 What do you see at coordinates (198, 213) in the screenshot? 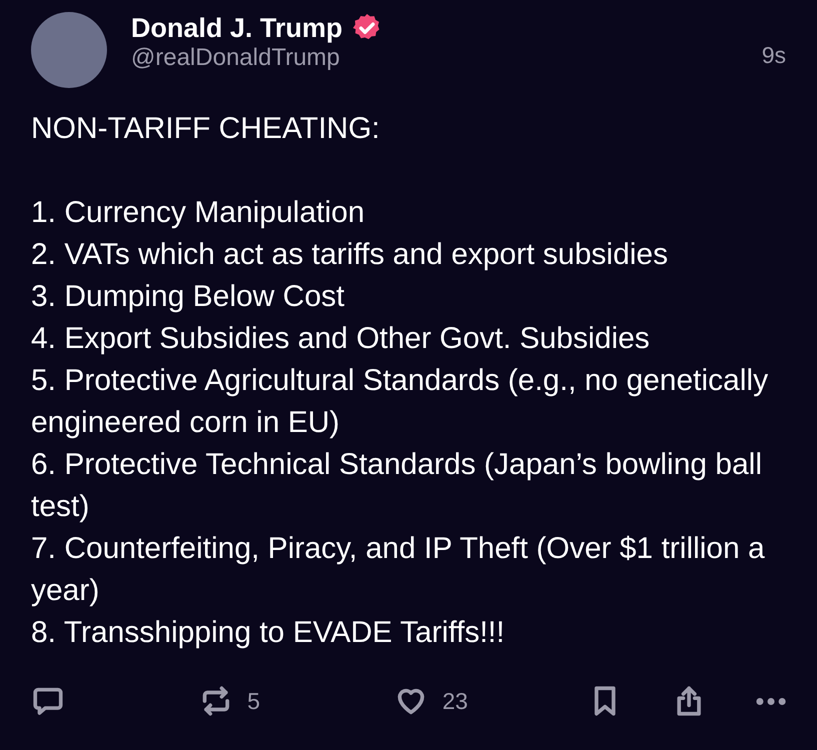
I see `list-item: 1. Currency Manipulation` at bounding box center [198, 213].